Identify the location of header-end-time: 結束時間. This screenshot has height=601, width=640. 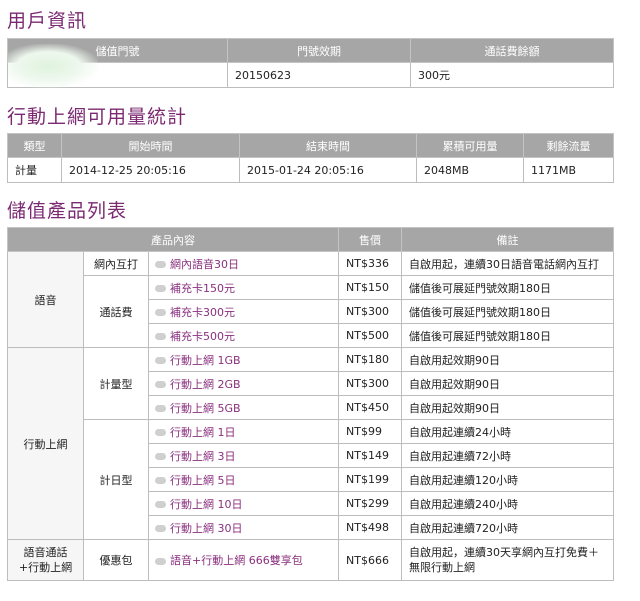
(328, 145).